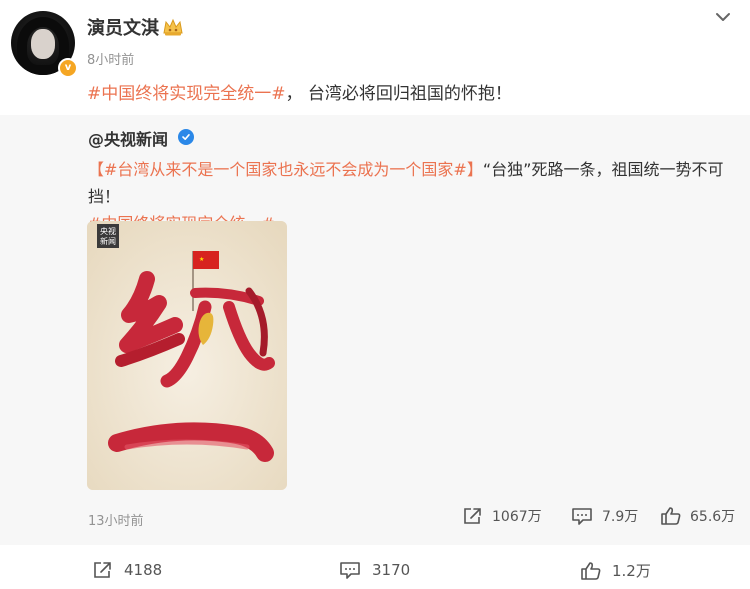  I want to click on bracket-close: 】, so click(474, 169).